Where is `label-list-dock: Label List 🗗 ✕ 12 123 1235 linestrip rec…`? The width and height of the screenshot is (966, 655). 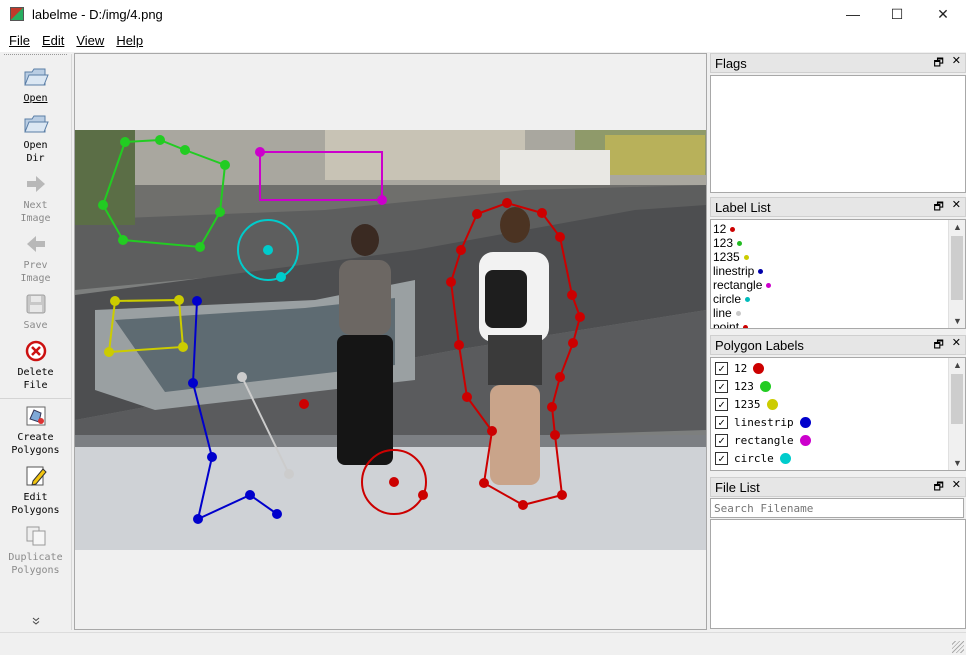
label-list-dock: Label List 🗗 ✕ 12 123 1235 linestrip rec… is located at coordinates (838, 263).